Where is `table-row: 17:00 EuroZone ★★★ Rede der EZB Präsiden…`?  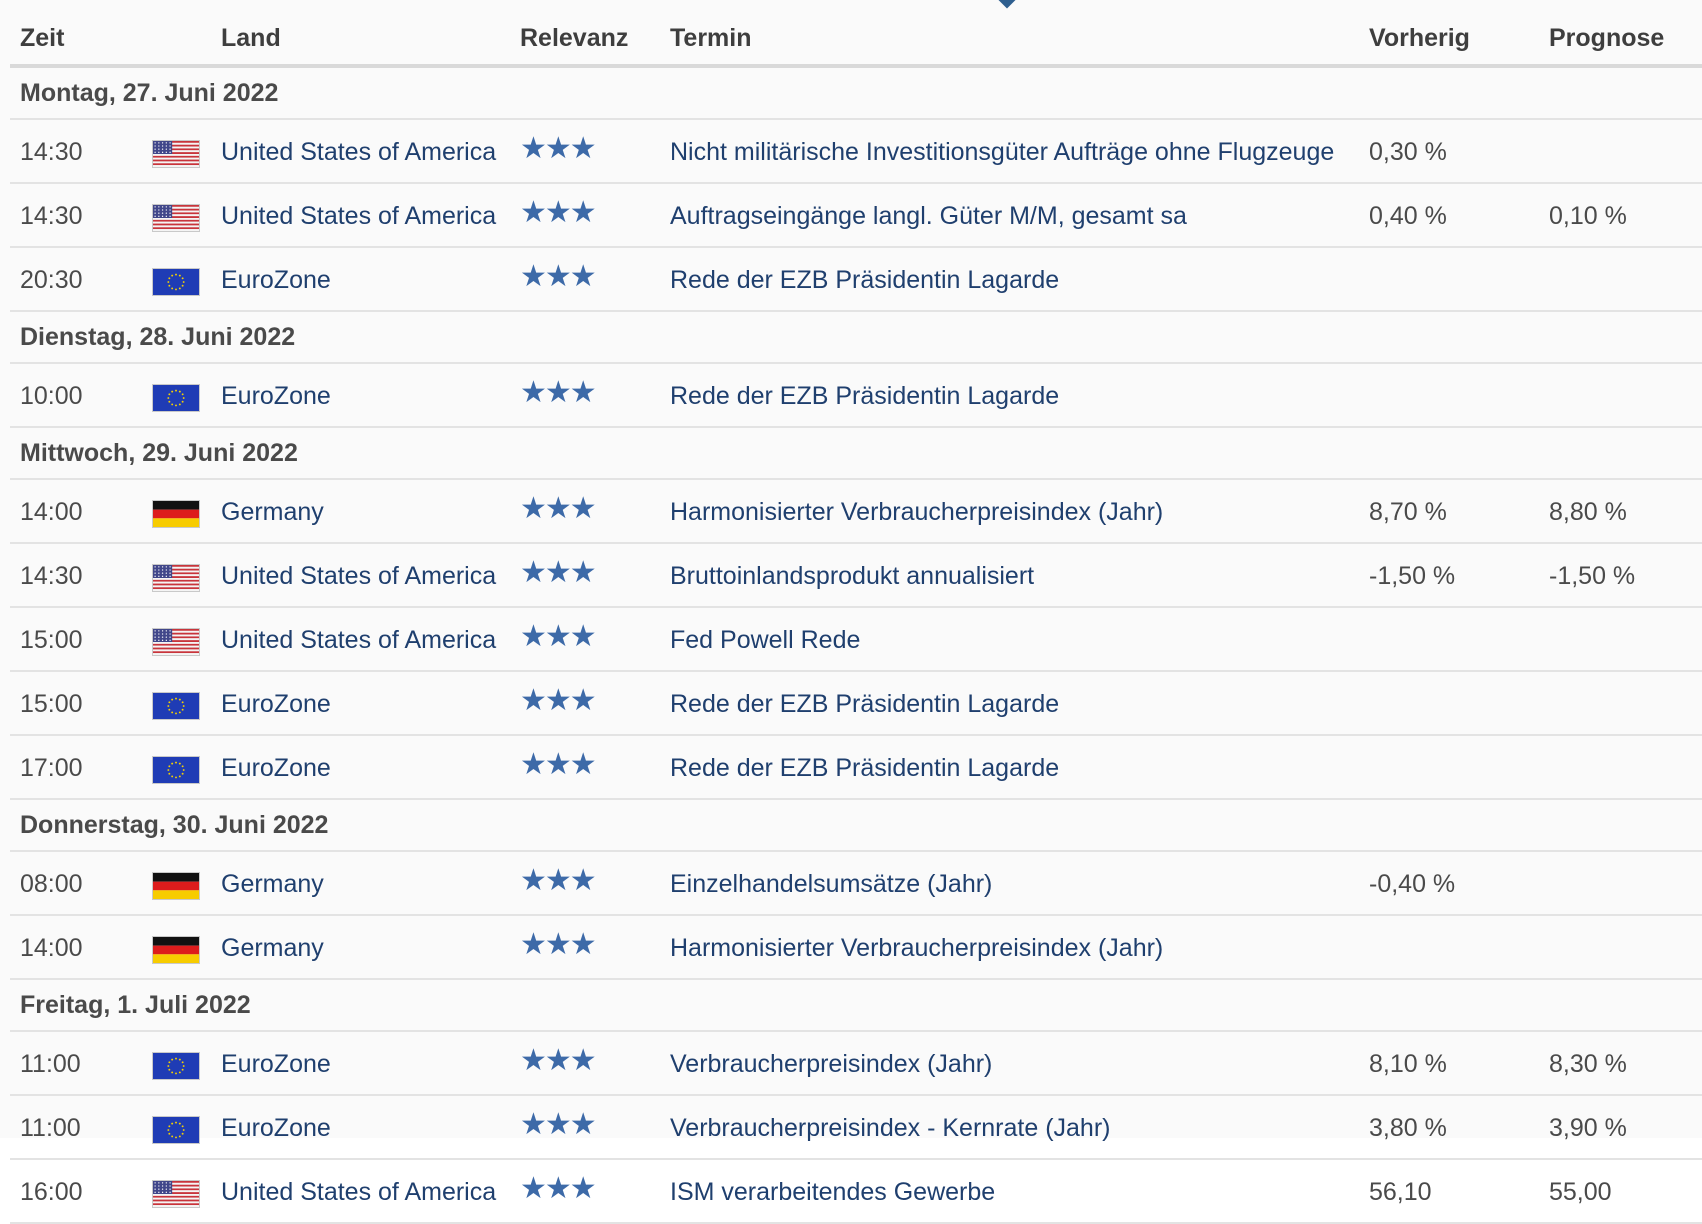
table-row: 17:00 EuroZone ★★★ Rede der EZB Präsiden… is located at coordinates (856, 767).